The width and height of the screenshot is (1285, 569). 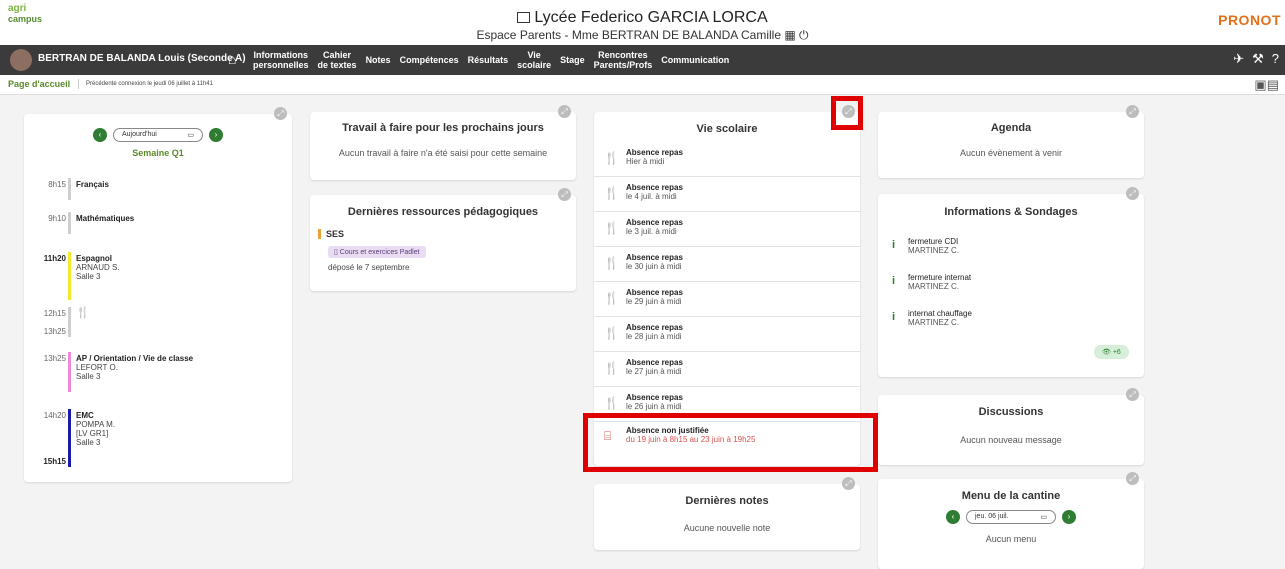 I want to click on school-life-title: Vie scolaire, so click(x=727, y=129).